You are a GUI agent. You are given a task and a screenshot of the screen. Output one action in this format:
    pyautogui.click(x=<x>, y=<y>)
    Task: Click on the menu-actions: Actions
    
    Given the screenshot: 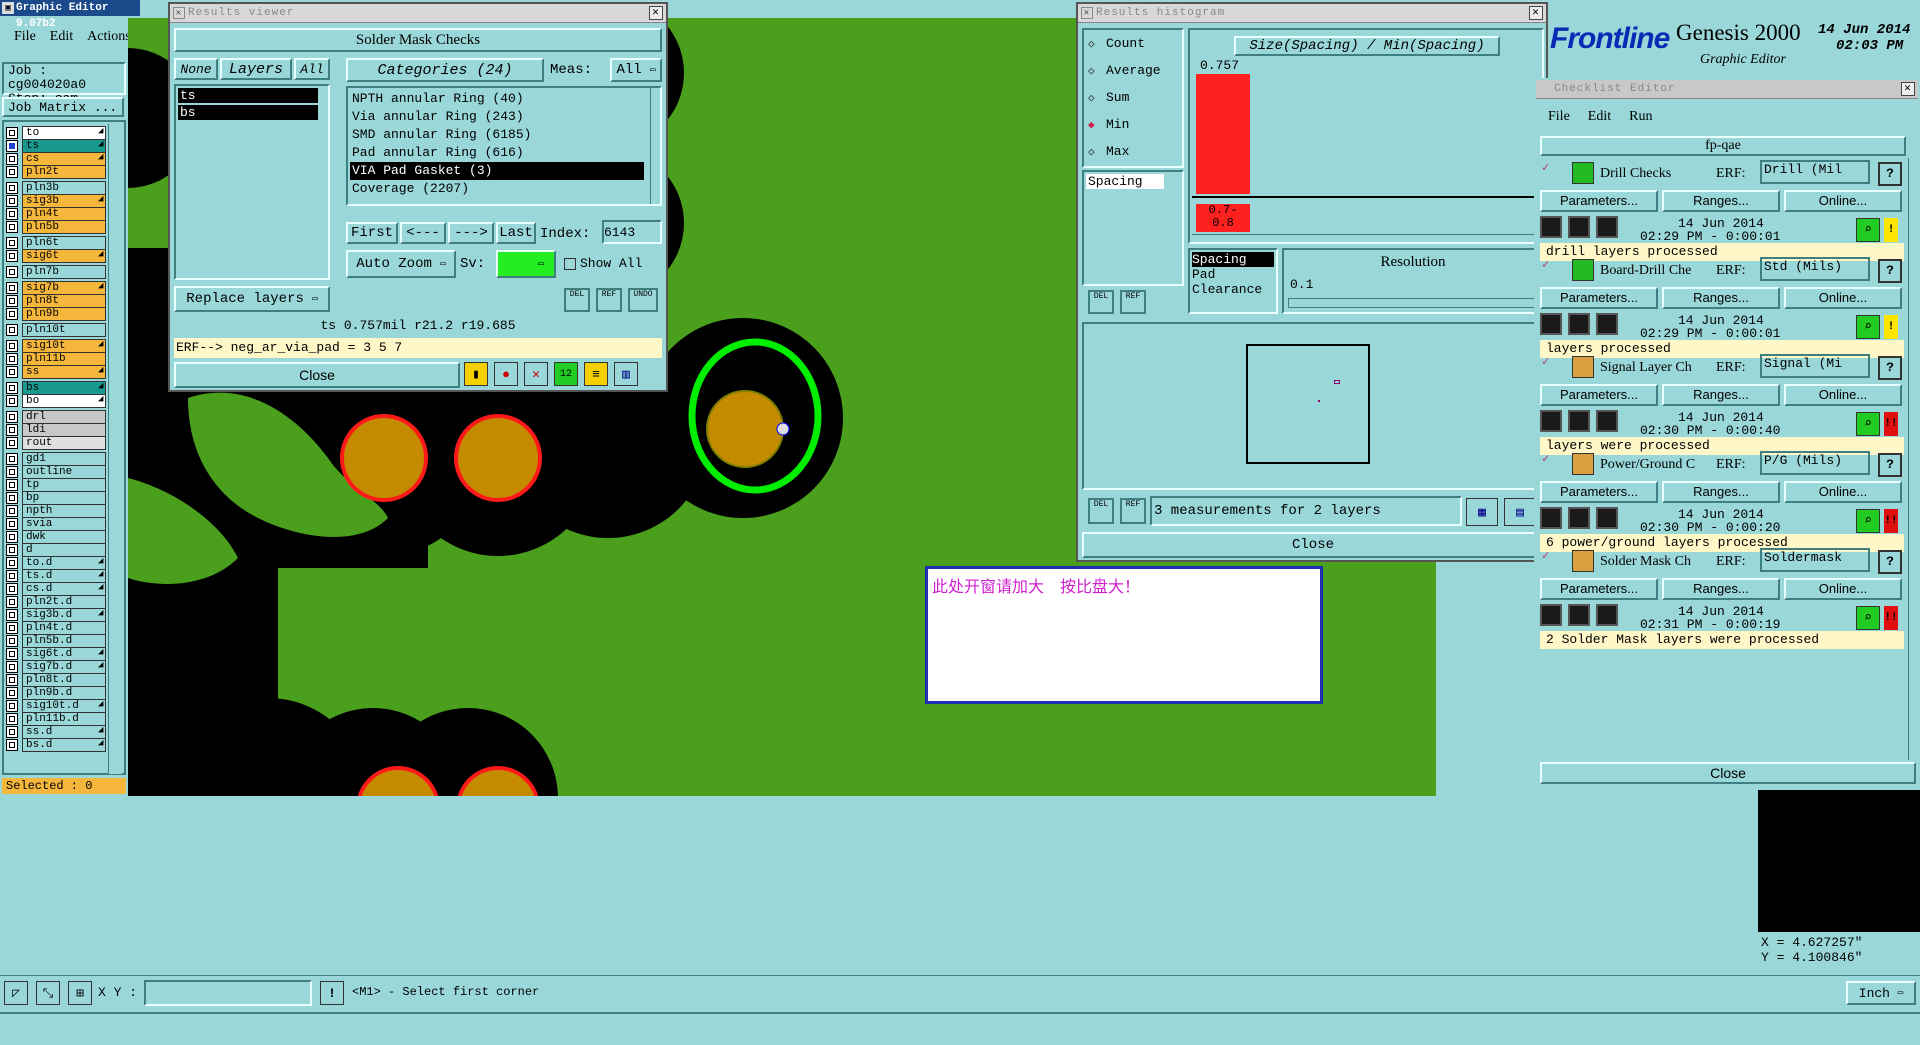 What is the action you would take?
    pyautogui.click(x=109, y=37)
    